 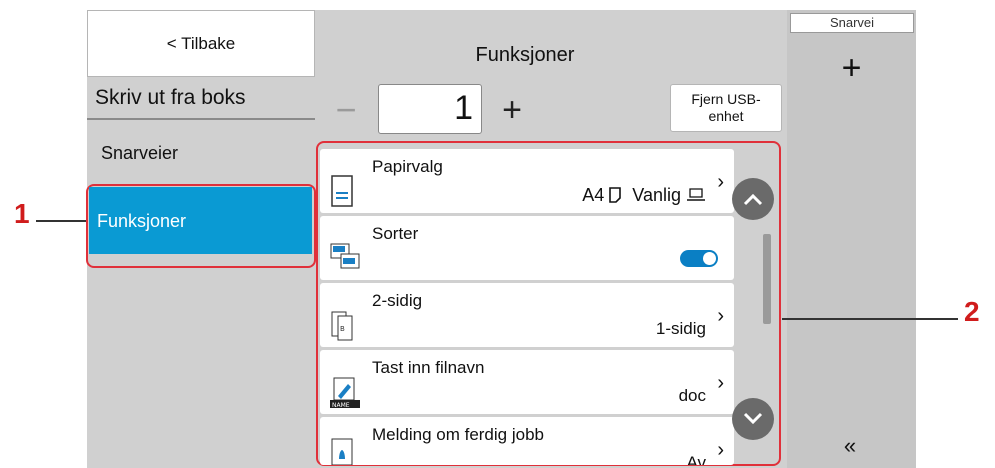 I want to click on collate-icon, so click(x=345, y=257).